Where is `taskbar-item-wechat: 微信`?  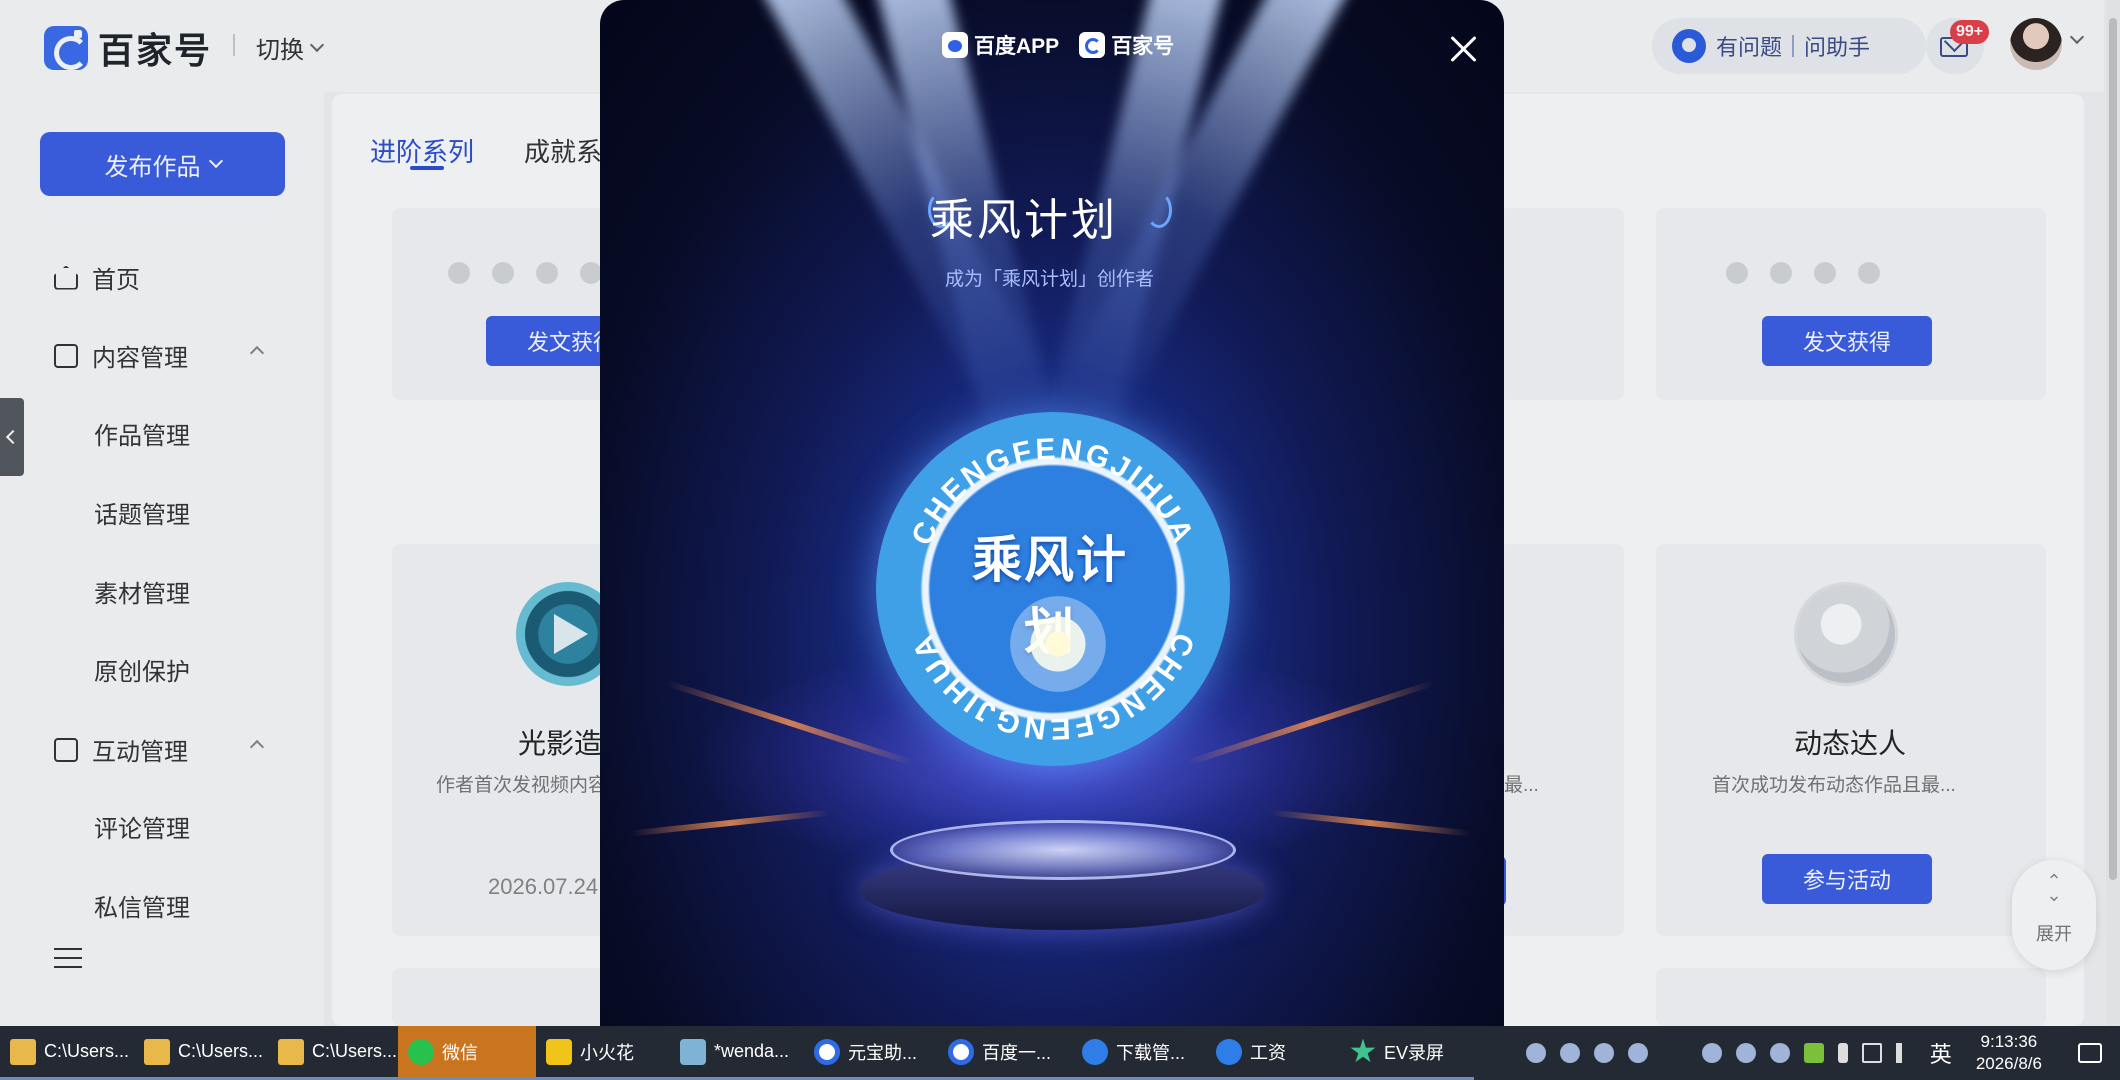 taskbar-item-wechat: 微信 is located at coordinates (467, 1053).